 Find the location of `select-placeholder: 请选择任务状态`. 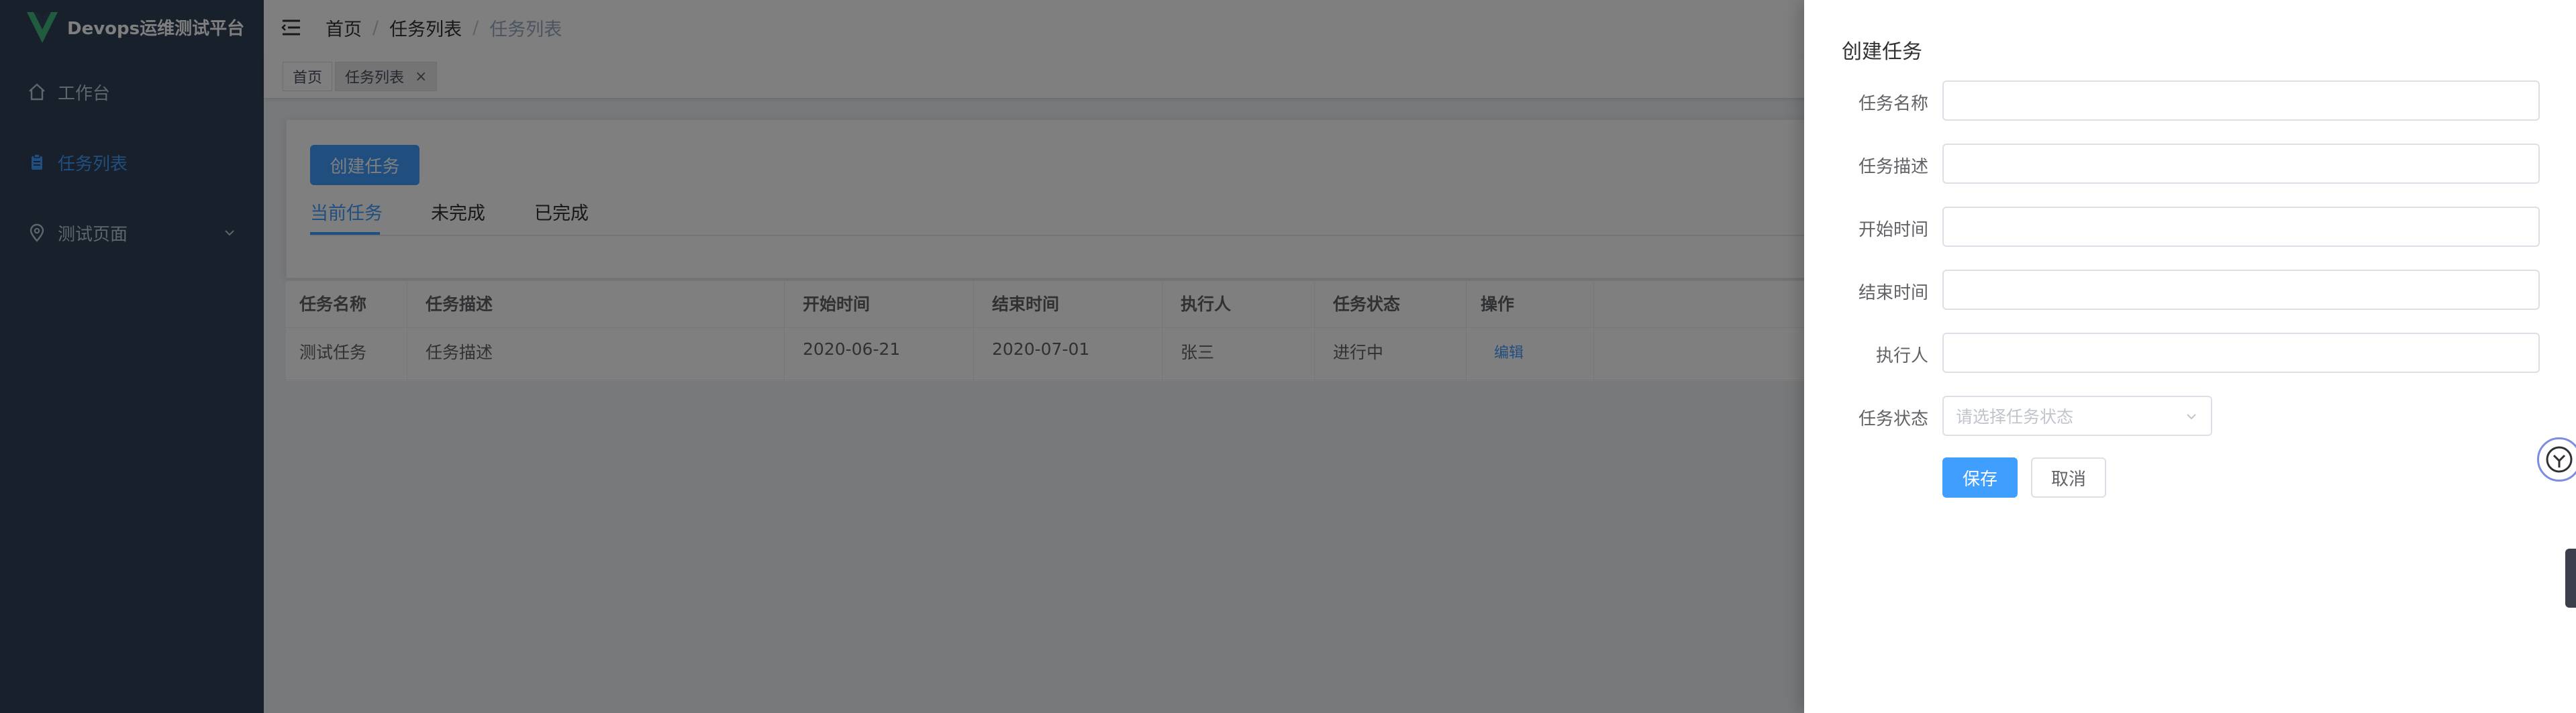

select-placeholder: 请选择任务状态 is located at coordinates (2015, 417).